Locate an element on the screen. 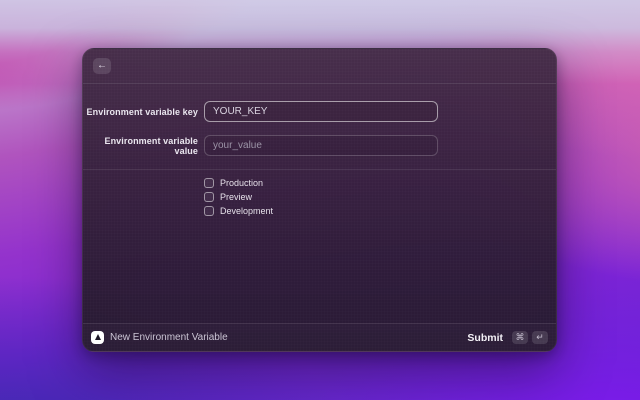 Image resolution: width=640 pixels, height=400 pixels. form-row-value: Environment variable value is located at coordinates (319, 145).